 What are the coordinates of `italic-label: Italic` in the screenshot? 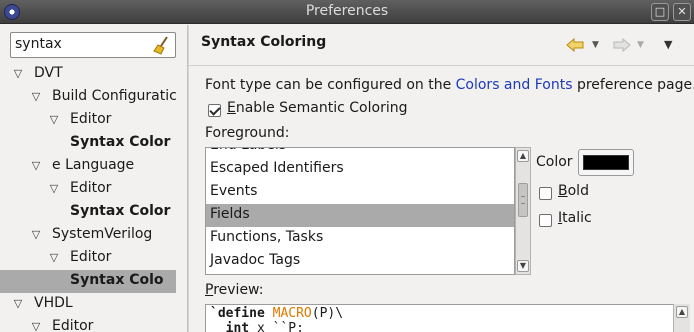 It's located at (575, 218).